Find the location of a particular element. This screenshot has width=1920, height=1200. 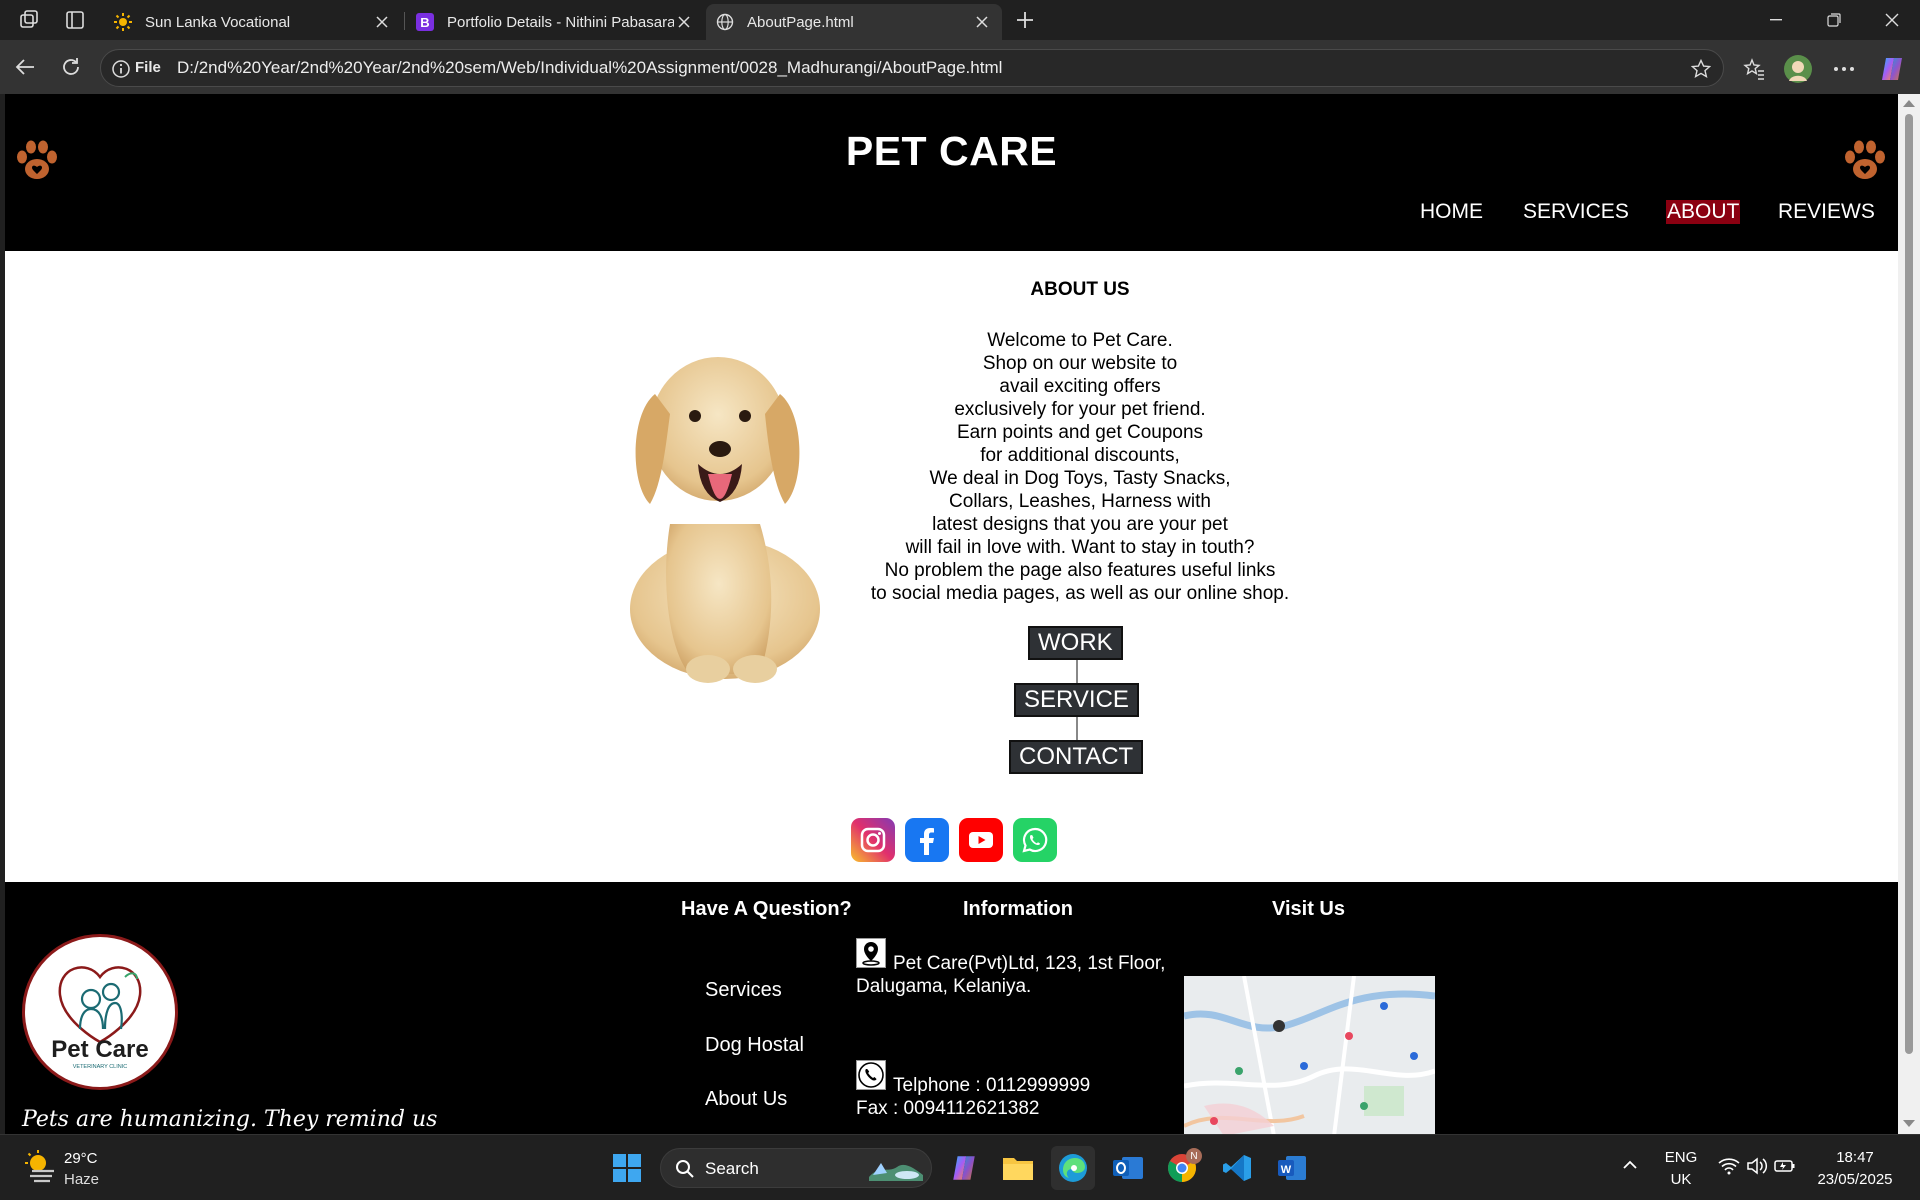

refresh-icon is located at coordinates (71, 67).